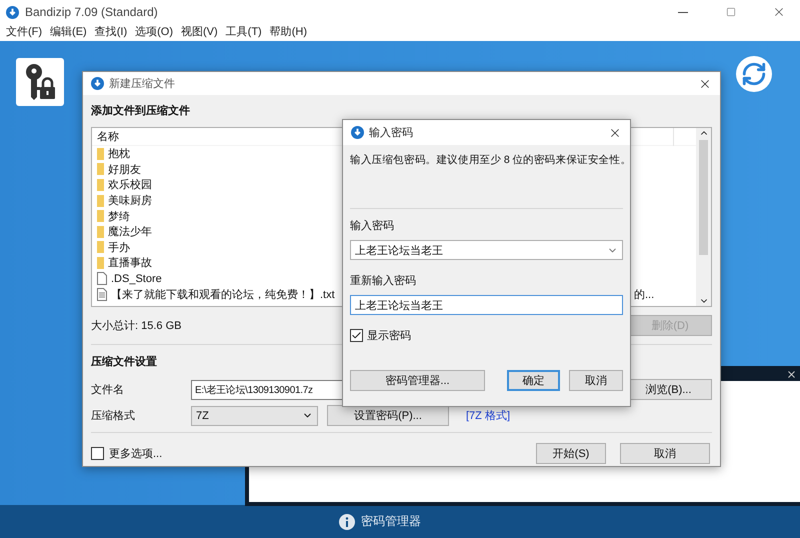  I want to click on section-heading: 添加文件到压缩文件, so click(141, 111).